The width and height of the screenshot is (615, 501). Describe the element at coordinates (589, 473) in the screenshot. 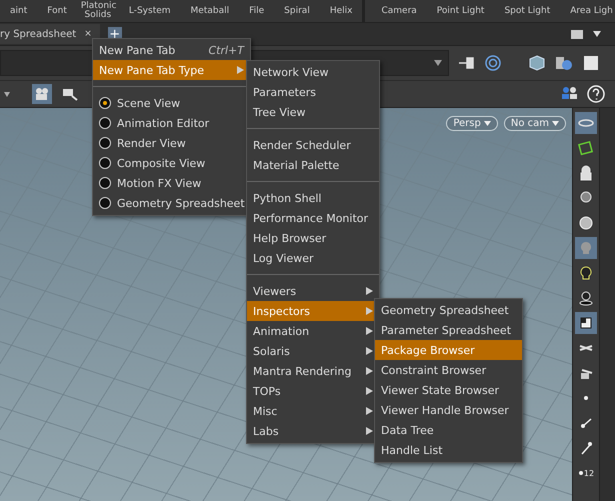

I see `point-number-label: 12` at that location.